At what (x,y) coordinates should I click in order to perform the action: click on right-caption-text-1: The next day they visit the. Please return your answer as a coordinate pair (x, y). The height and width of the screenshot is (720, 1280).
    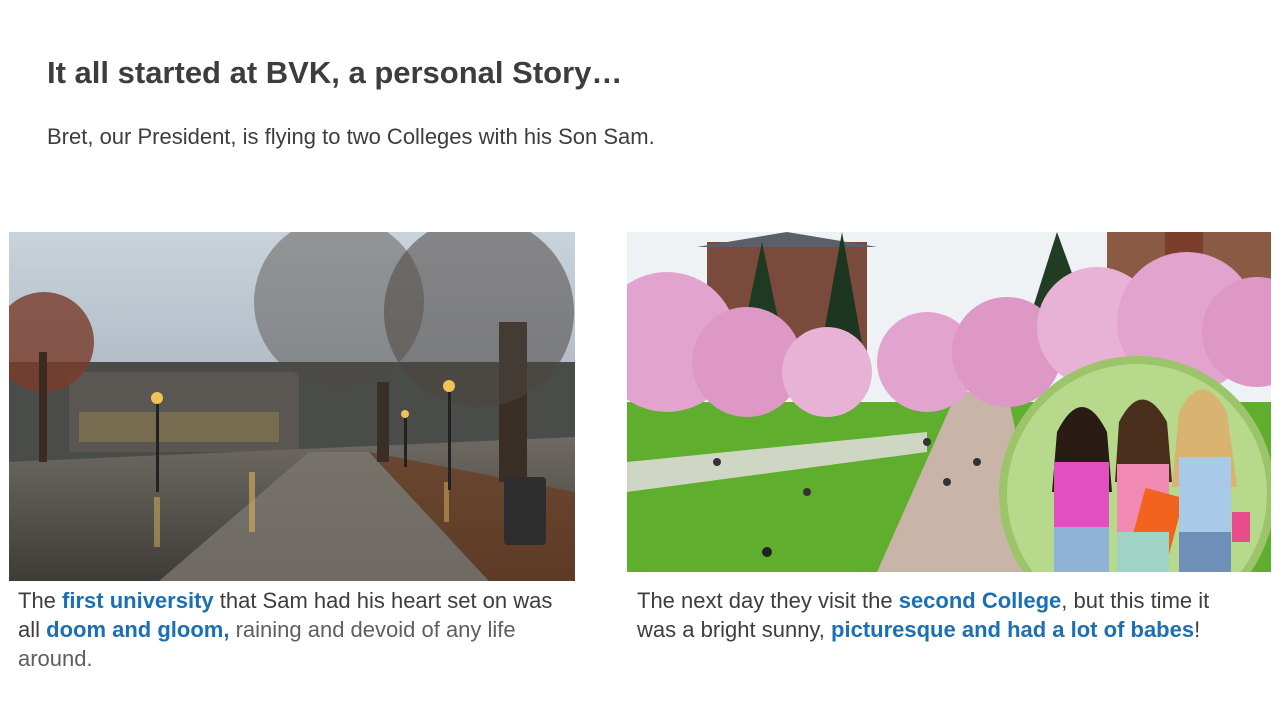
    Looking at the image, I should click on (768, 600).